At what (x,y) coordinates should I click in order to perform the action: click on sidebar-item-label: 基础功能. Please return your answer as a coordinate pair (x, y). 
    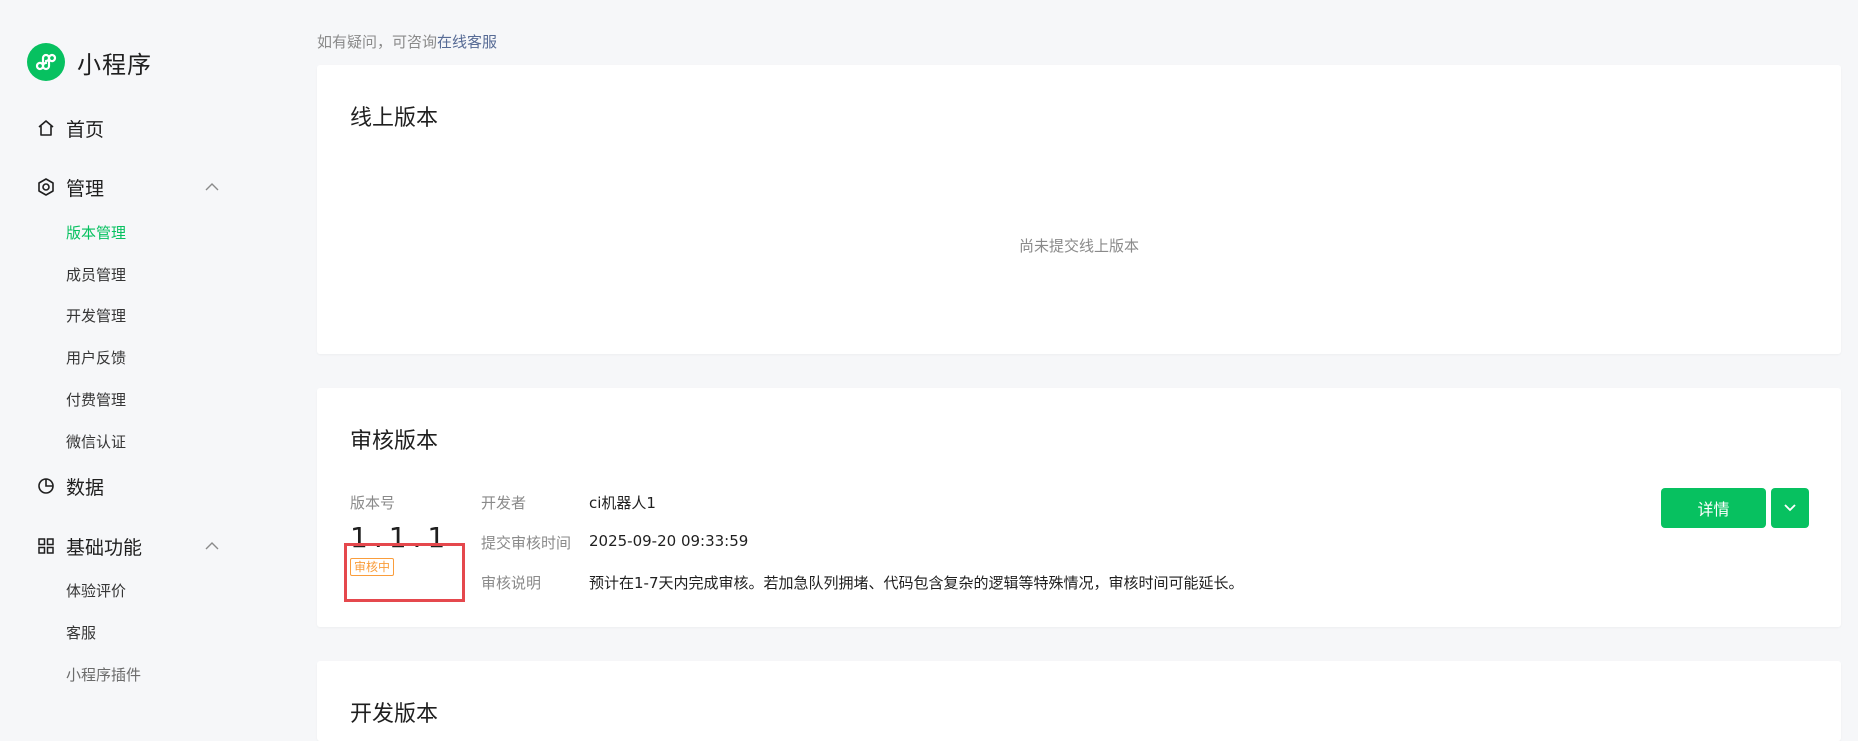
    Looking at the image, I should click on (104, 547).